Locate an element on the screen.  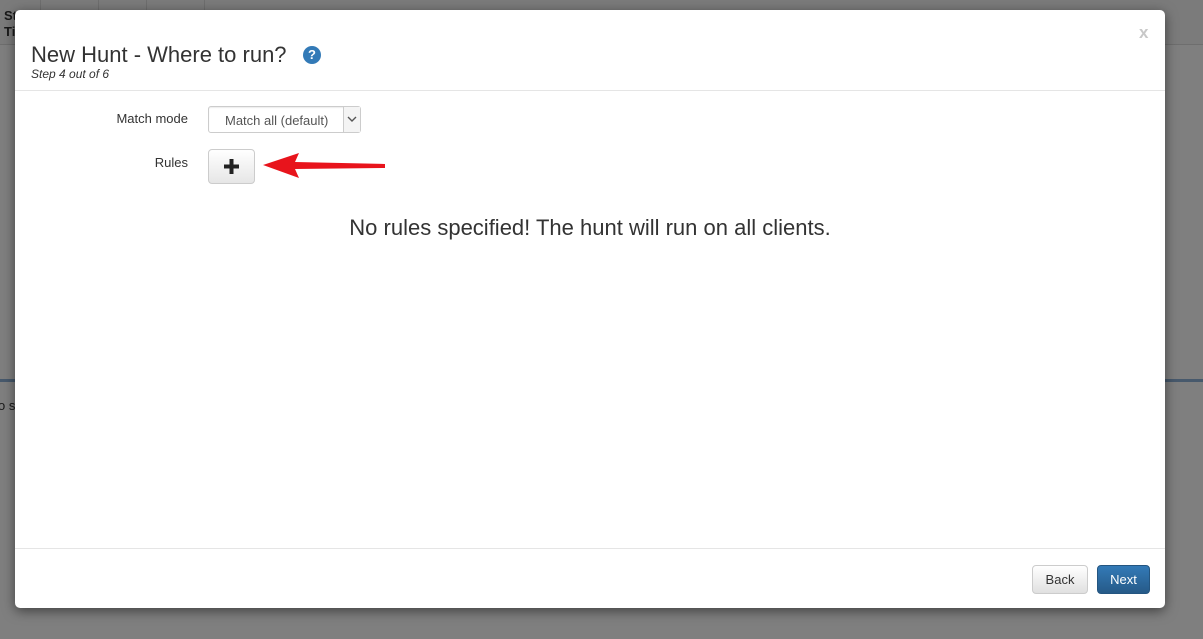
plus-icon is located at coordinates (231, 166).